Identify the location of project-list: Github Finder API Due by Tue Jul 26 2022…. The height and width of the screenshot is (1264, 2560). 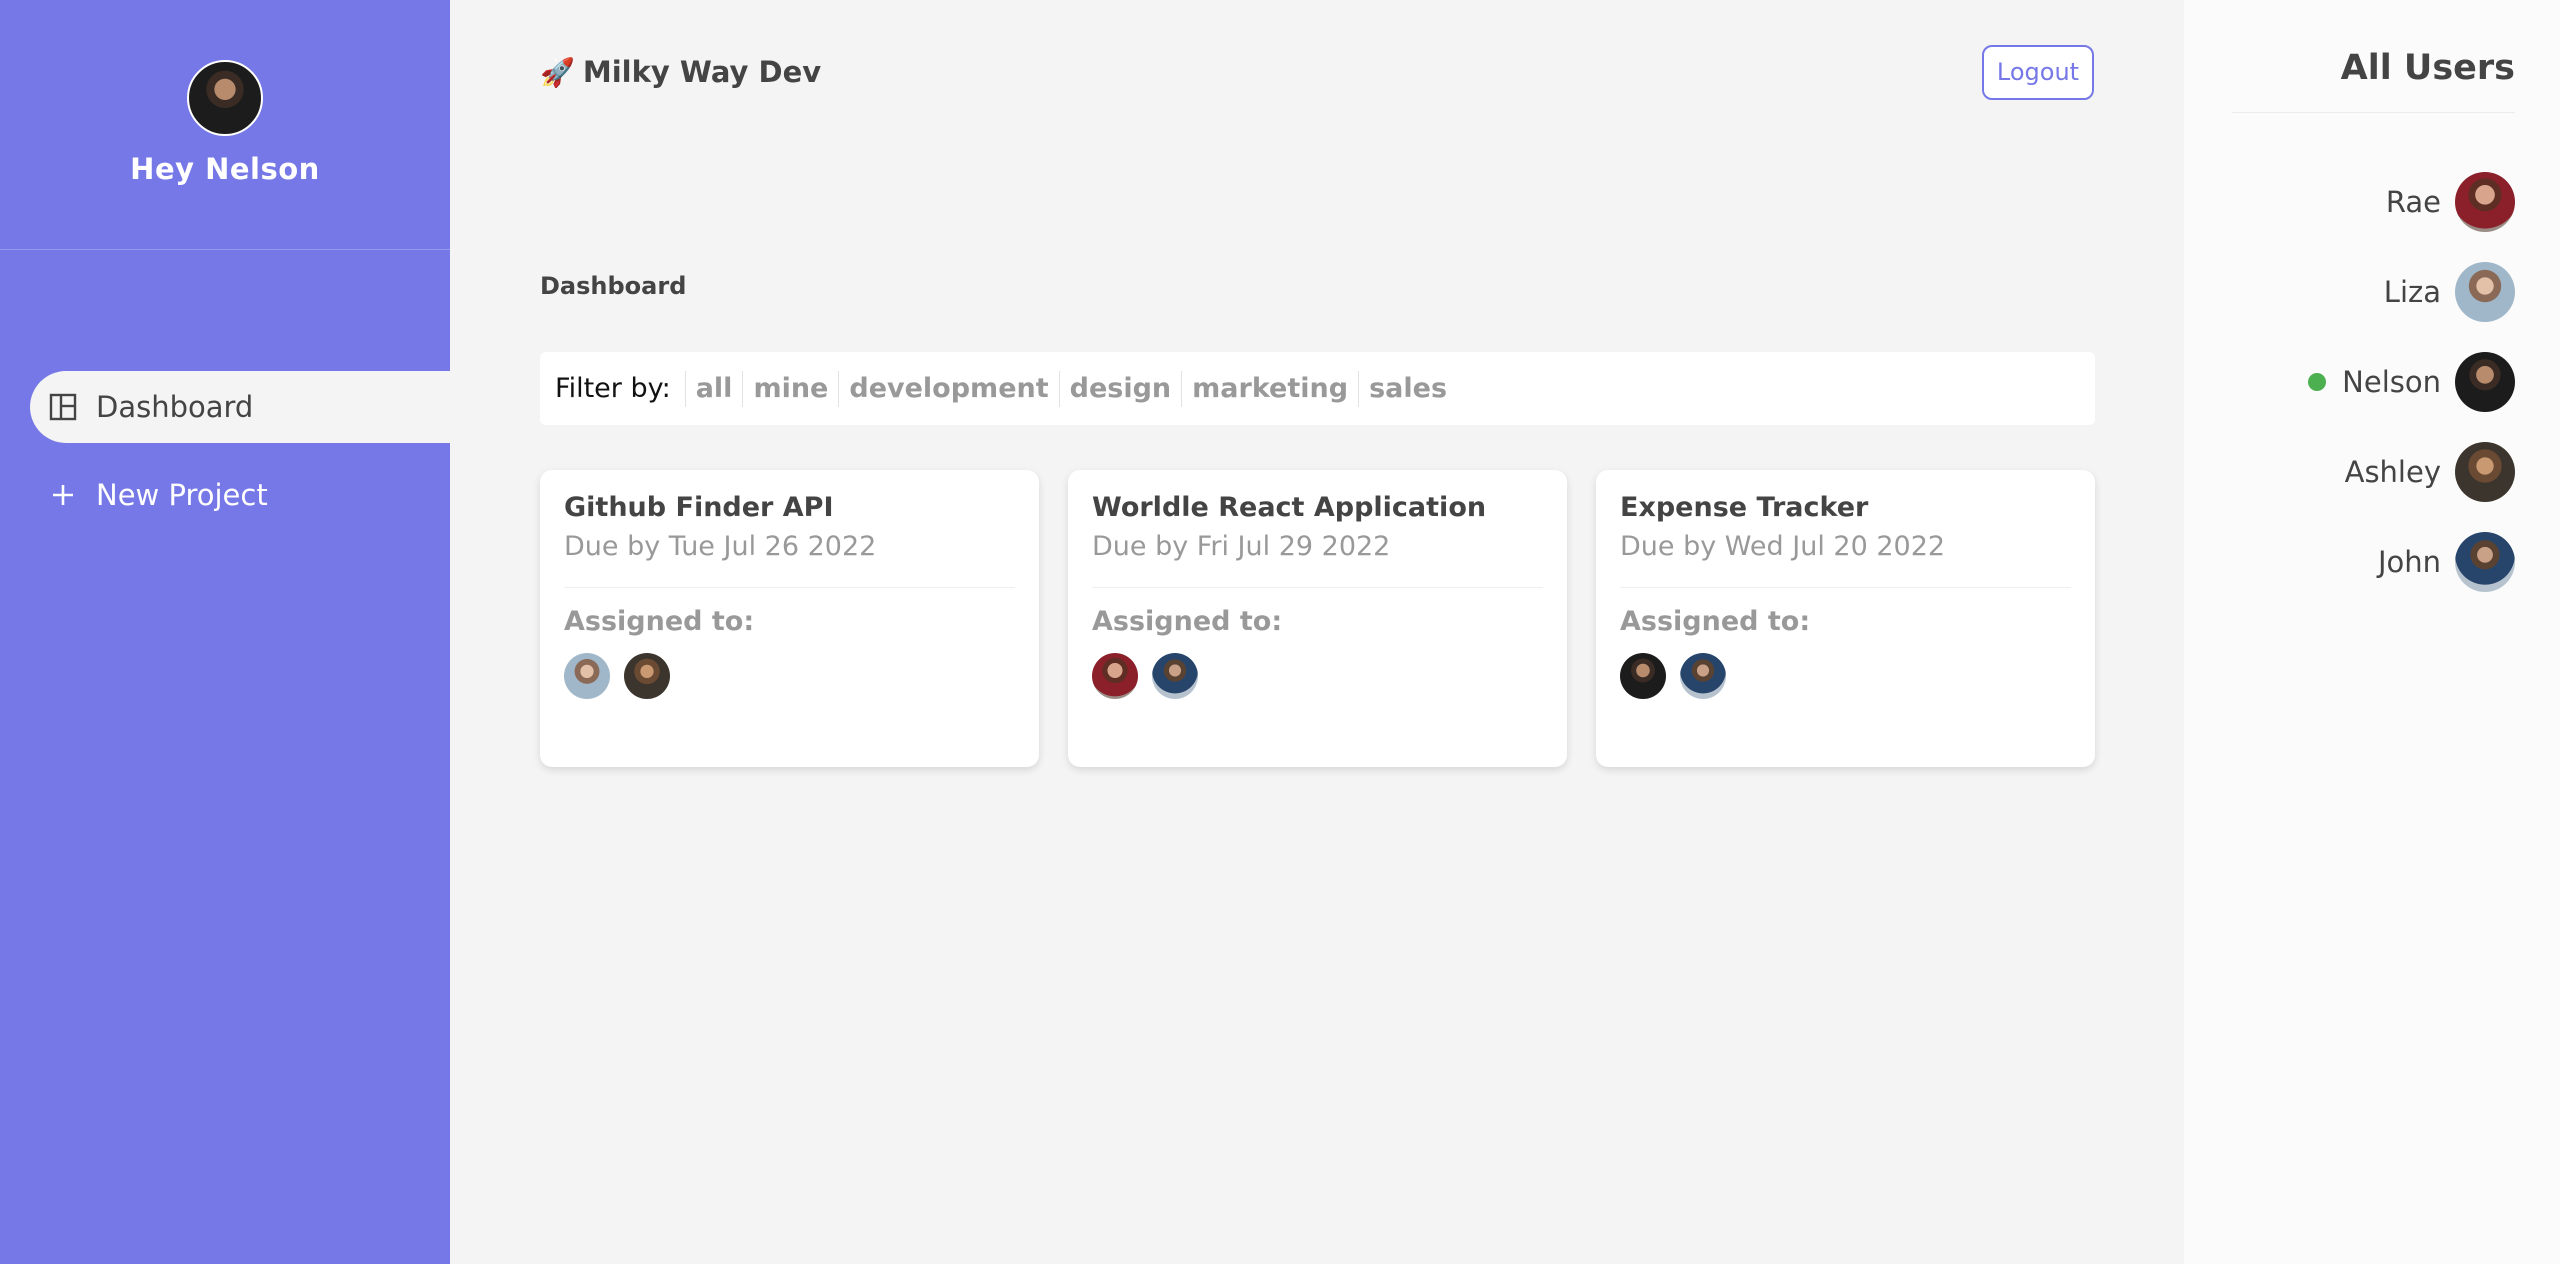
(1317, 618).